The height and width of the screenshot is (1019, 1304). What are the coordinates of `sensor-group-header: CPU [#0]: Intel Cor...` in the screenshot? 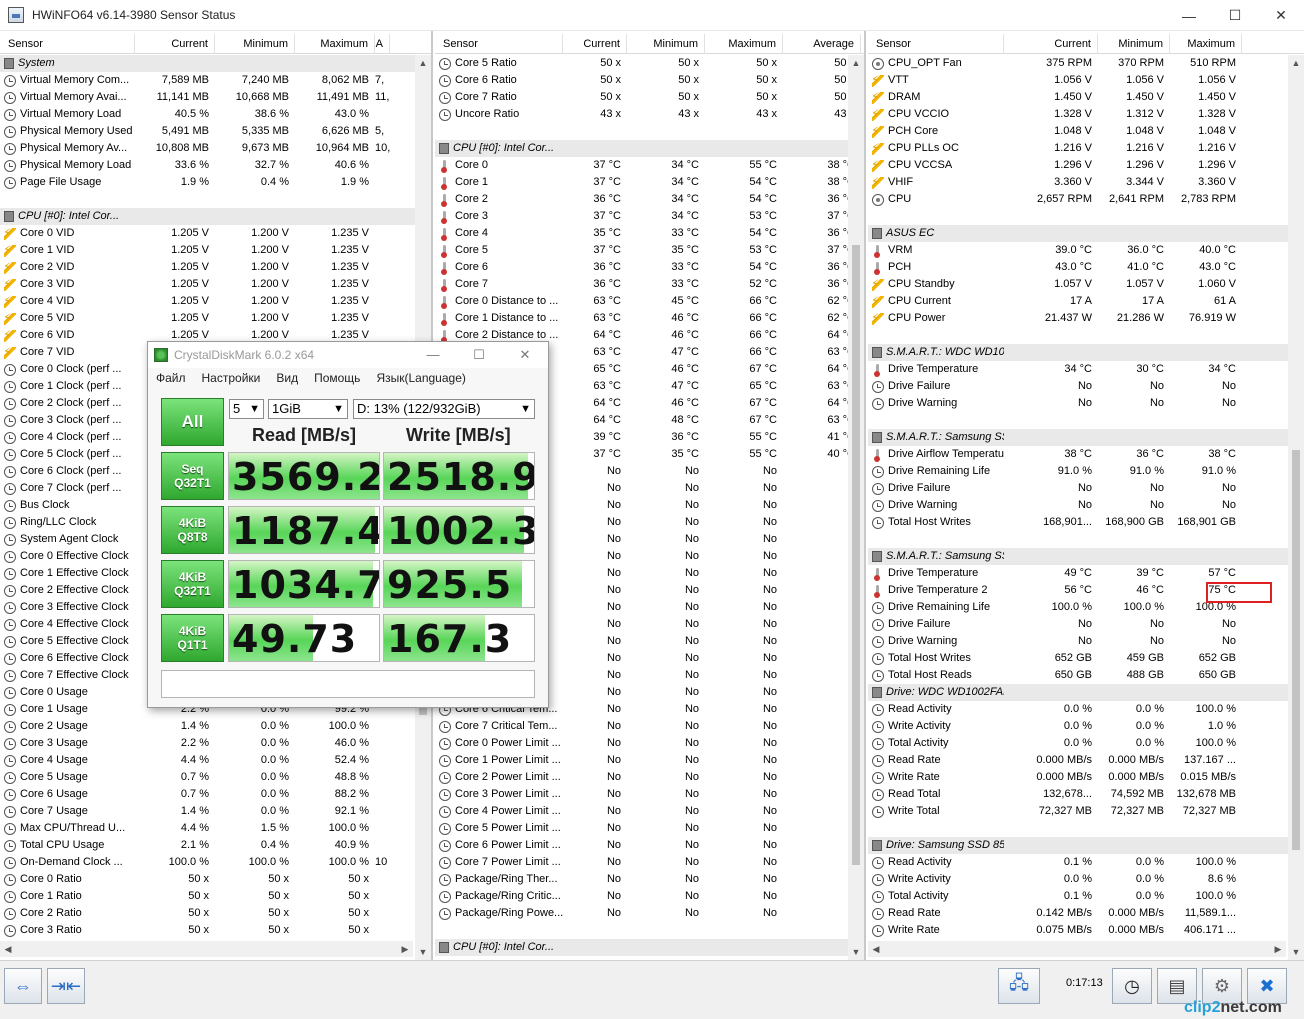 It's located at (649, 148).